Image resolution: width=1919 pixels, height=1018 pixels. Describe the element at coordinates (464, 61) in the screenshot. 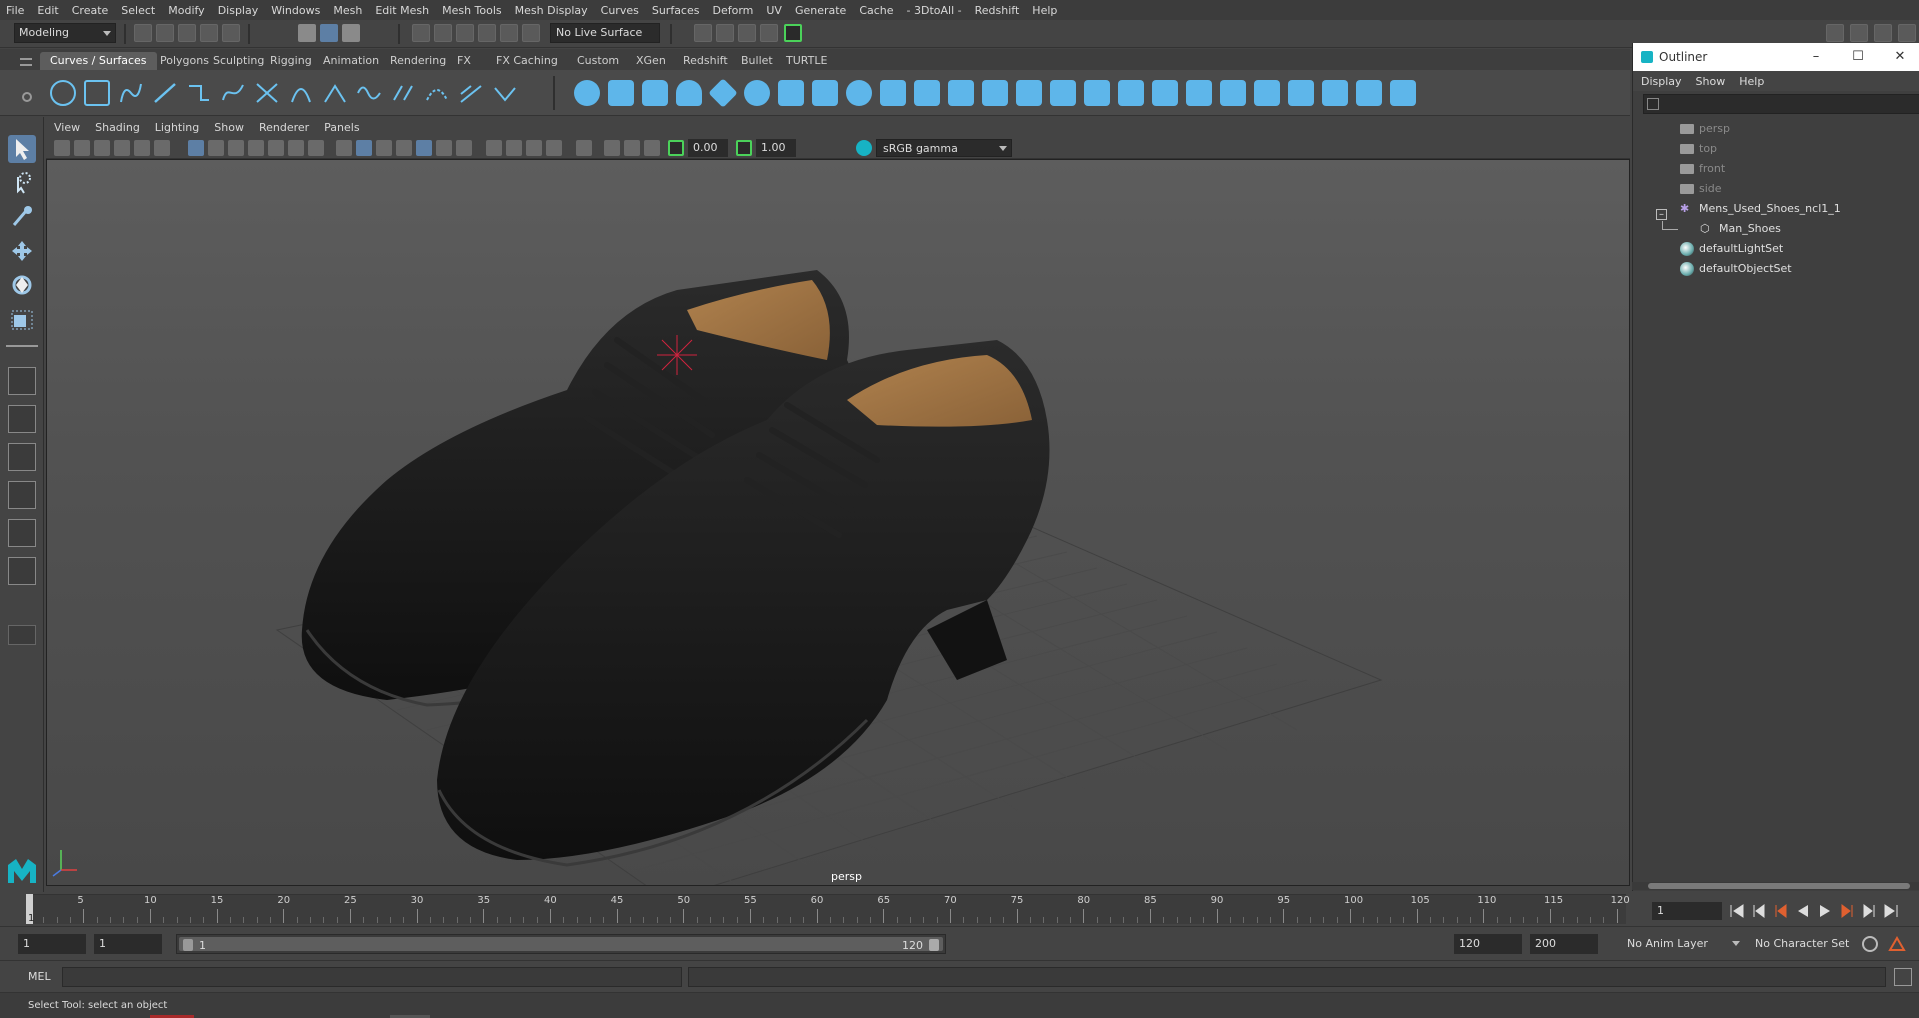

I see `shelf-tab-fx: FX` at that location.